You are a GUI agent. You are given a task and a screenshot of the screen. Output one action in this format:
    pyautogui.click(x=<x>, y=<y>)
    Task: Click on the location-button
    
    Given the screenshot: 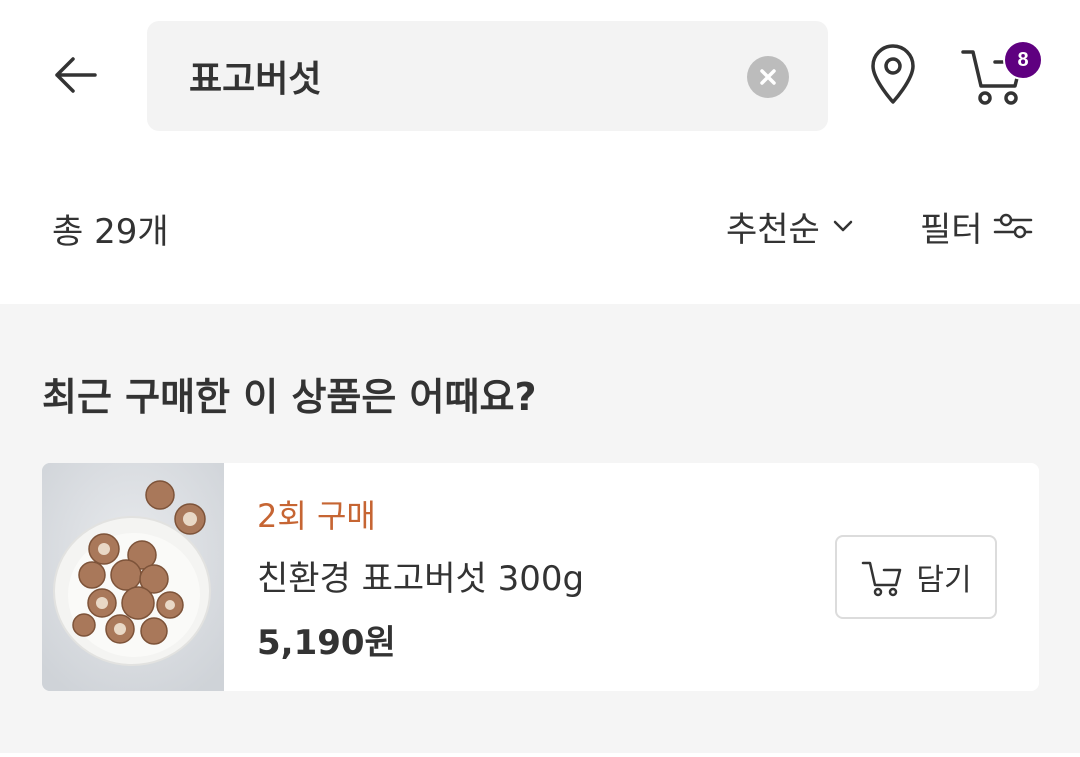 What is the action you would take?
    pyautogui.click(x=893, y=75)
    